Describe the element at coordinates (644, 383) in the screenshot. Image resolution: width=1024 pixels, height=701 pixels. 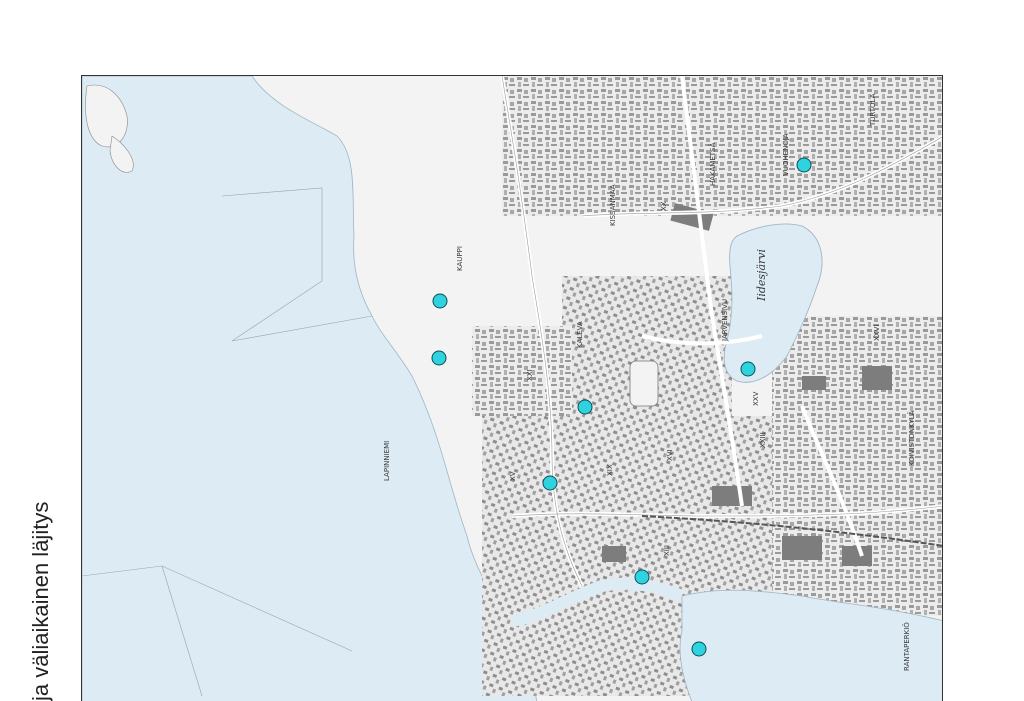
I see `sports-field` at that location.